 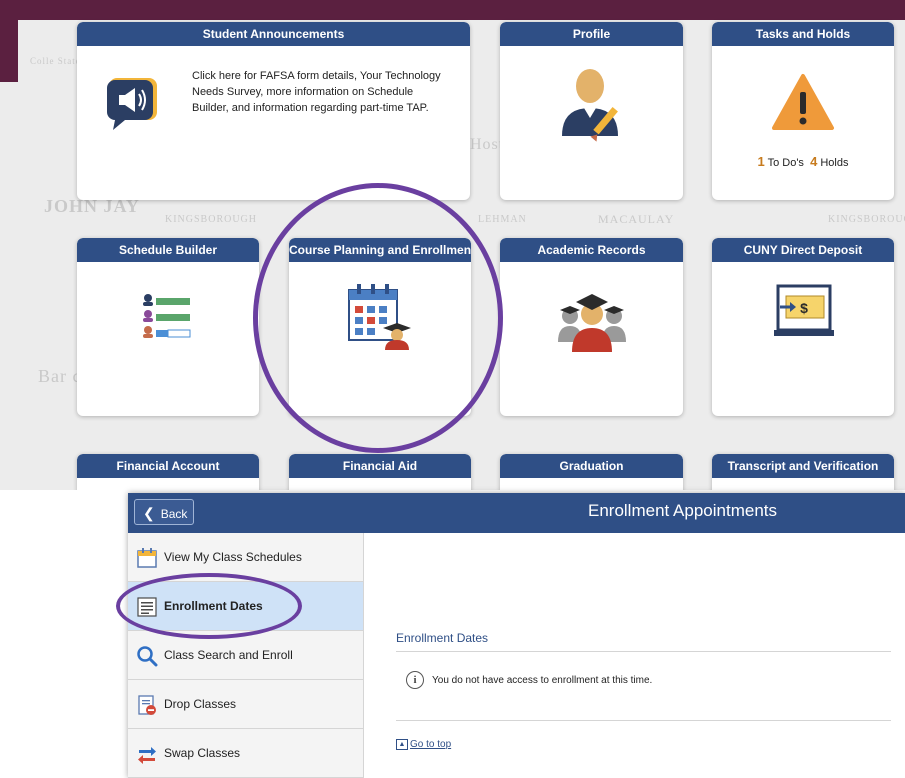 I want to click on calendar-student-icon, so click(x=379, y=317).